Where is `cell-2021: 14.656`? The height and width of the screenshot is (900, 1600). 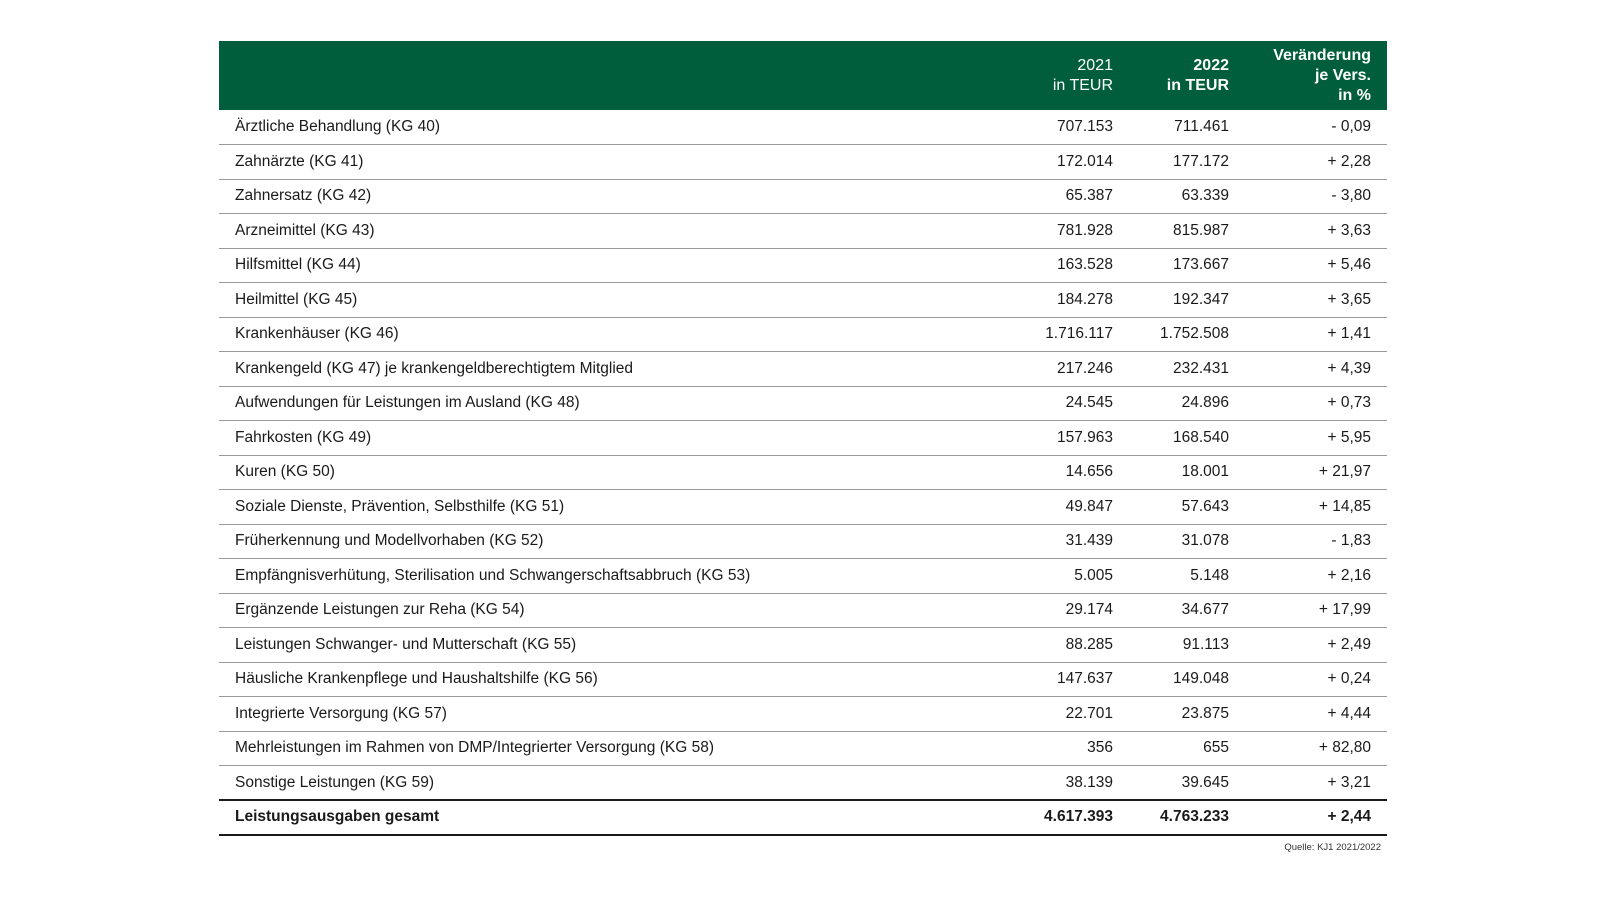 cell-2021: 14.656 is located at coordinates (1065, 472).